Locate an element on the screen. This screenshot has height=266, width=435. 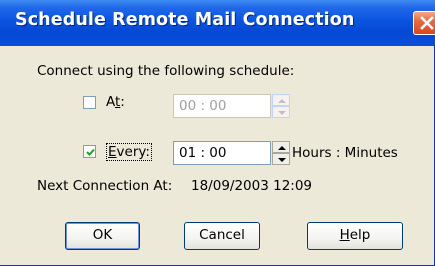
next-connection-value: 18/09/2003 12:09 is located at coordinates (252, 186).